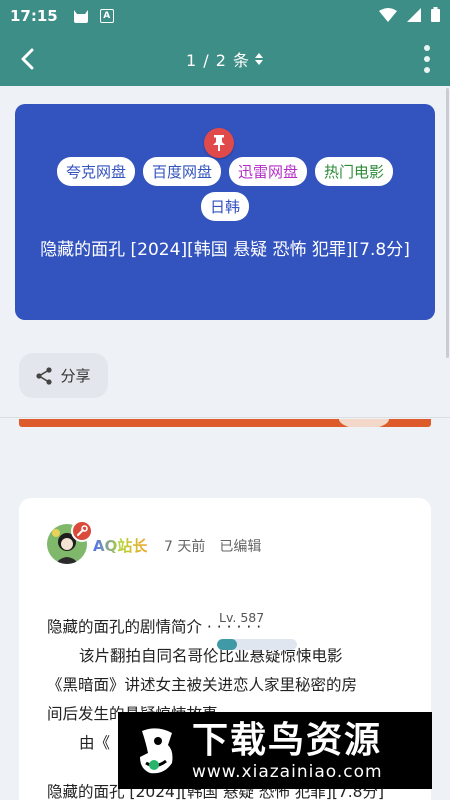  Describe the element at coordinates (240, 547) in the screenshot. I see `edited-label: 已编辑` at that location.